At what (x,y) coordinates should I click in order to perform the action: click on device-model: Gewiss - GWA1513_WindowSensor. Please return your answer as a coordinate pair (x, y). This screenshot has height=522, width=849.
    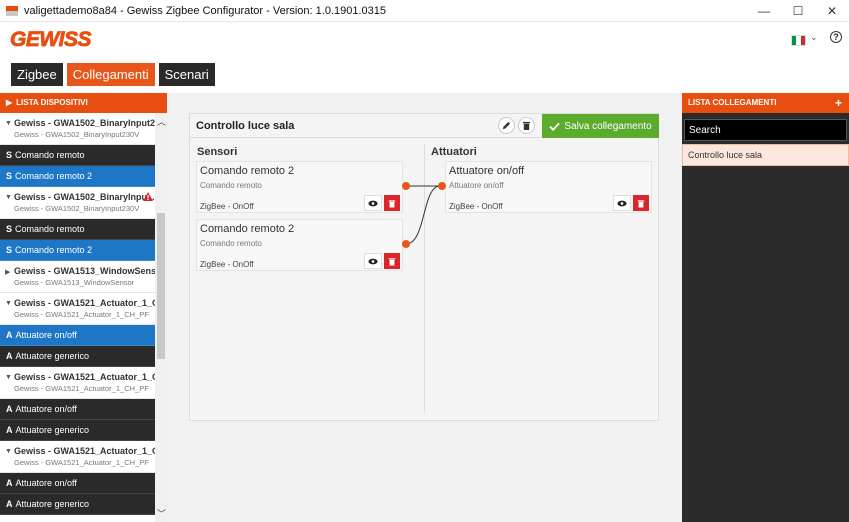
    Looking at the image, I should click on (74, 282).